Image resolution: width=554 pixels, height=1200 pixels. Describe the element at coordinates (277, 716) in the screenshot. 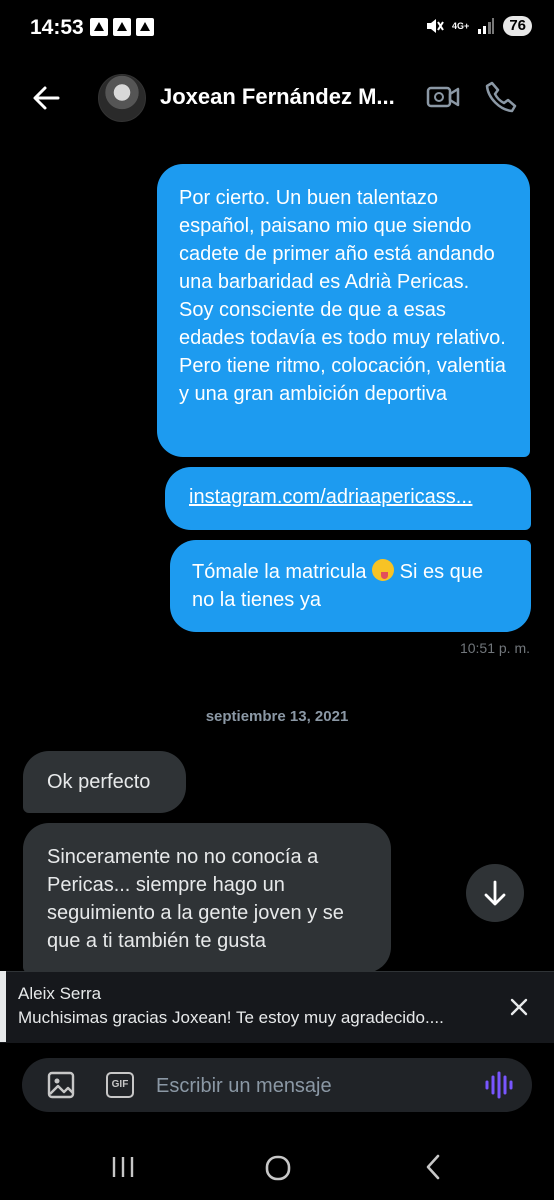

I see `date-separator: septiembre 13, 2021` at that location.